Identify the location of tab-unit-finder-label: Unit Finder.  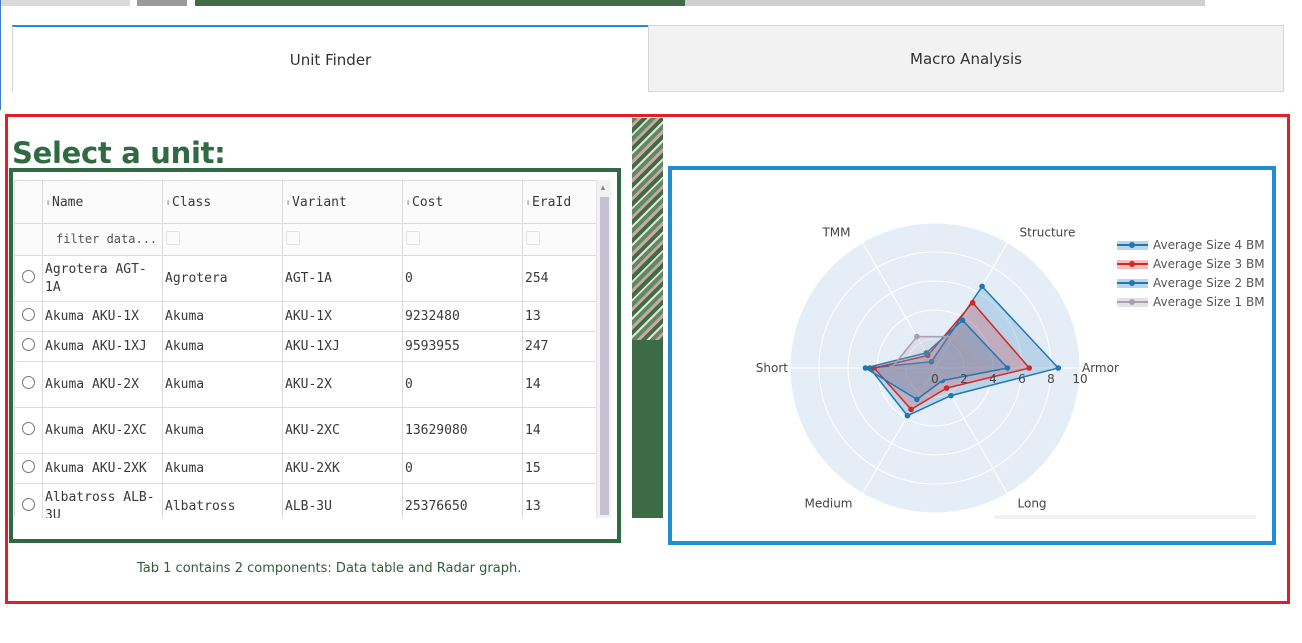
(330, 59).